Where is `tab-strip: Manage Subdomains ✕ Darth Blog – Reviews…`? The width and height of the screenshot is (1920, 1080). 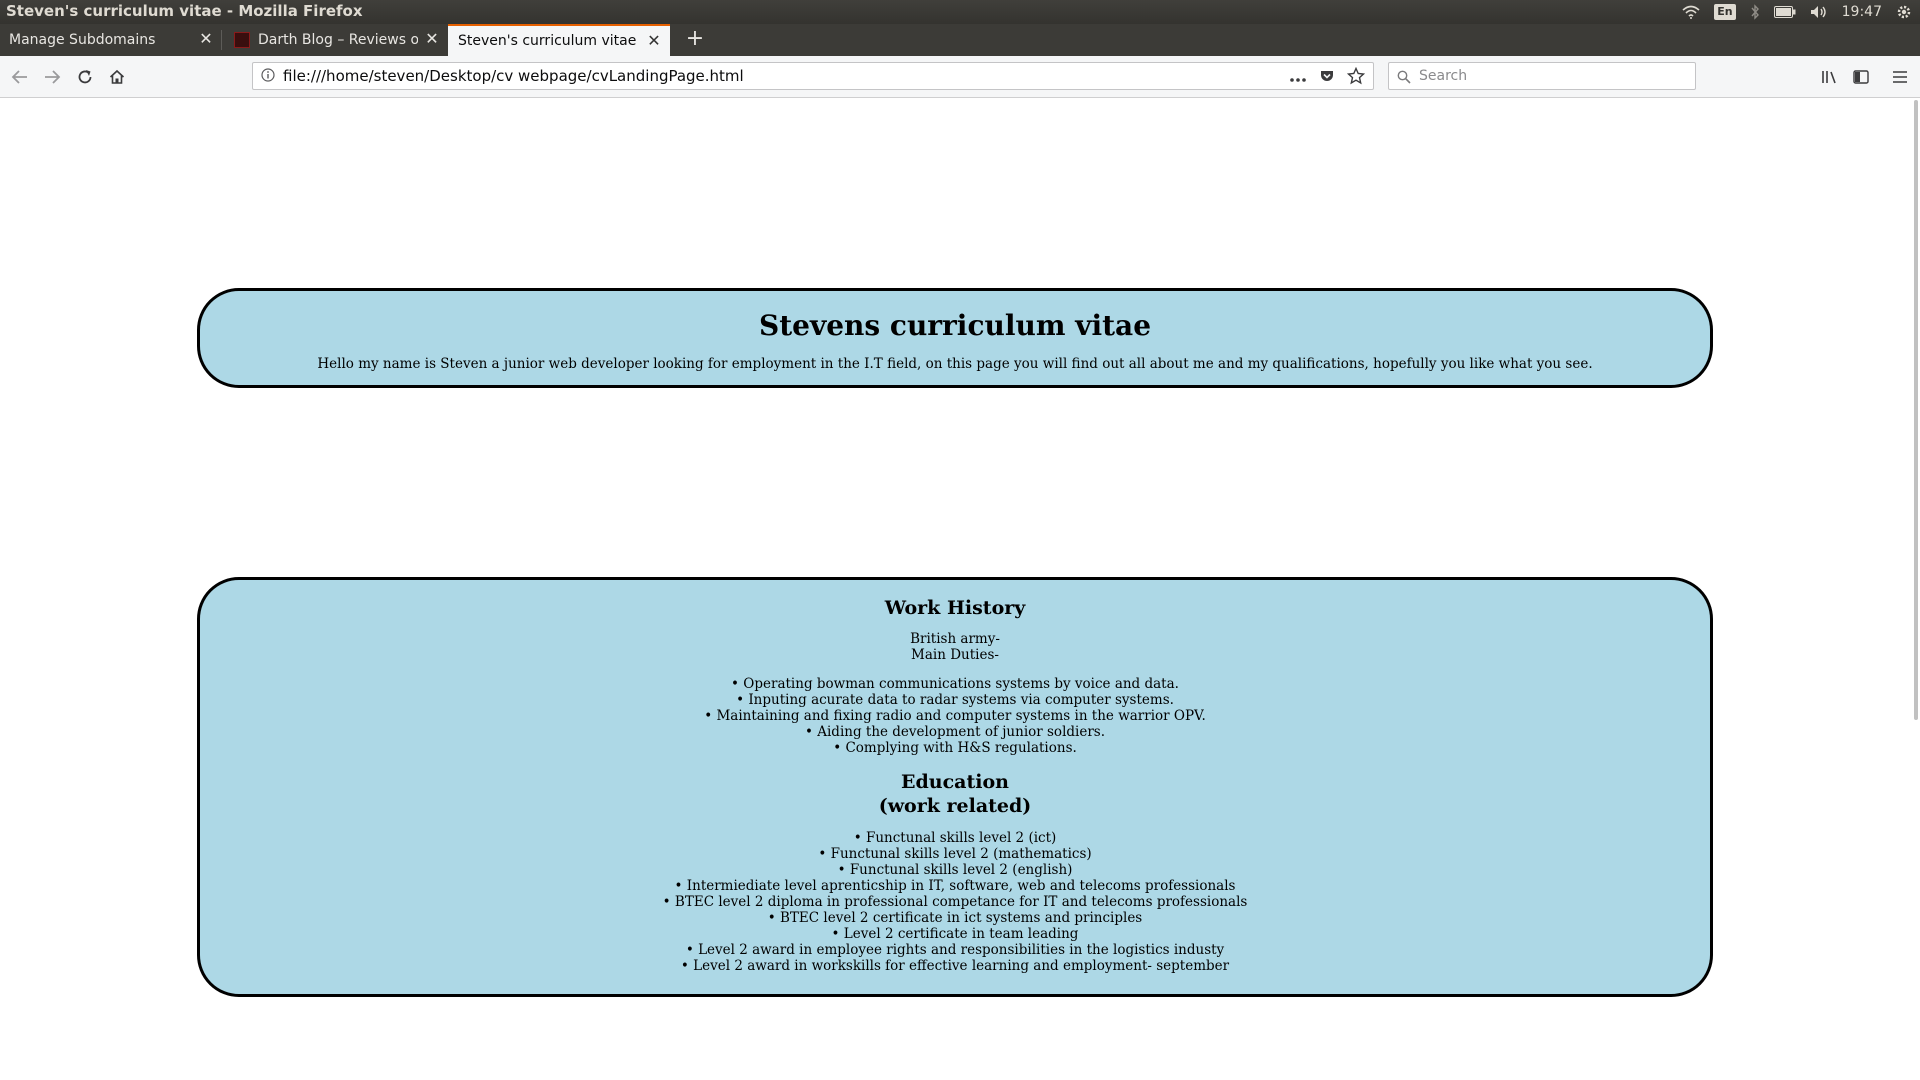 tab-strip: Manage Subdomains ✕ Darth Blog – Reviews… is located at coordinates (960, 40).